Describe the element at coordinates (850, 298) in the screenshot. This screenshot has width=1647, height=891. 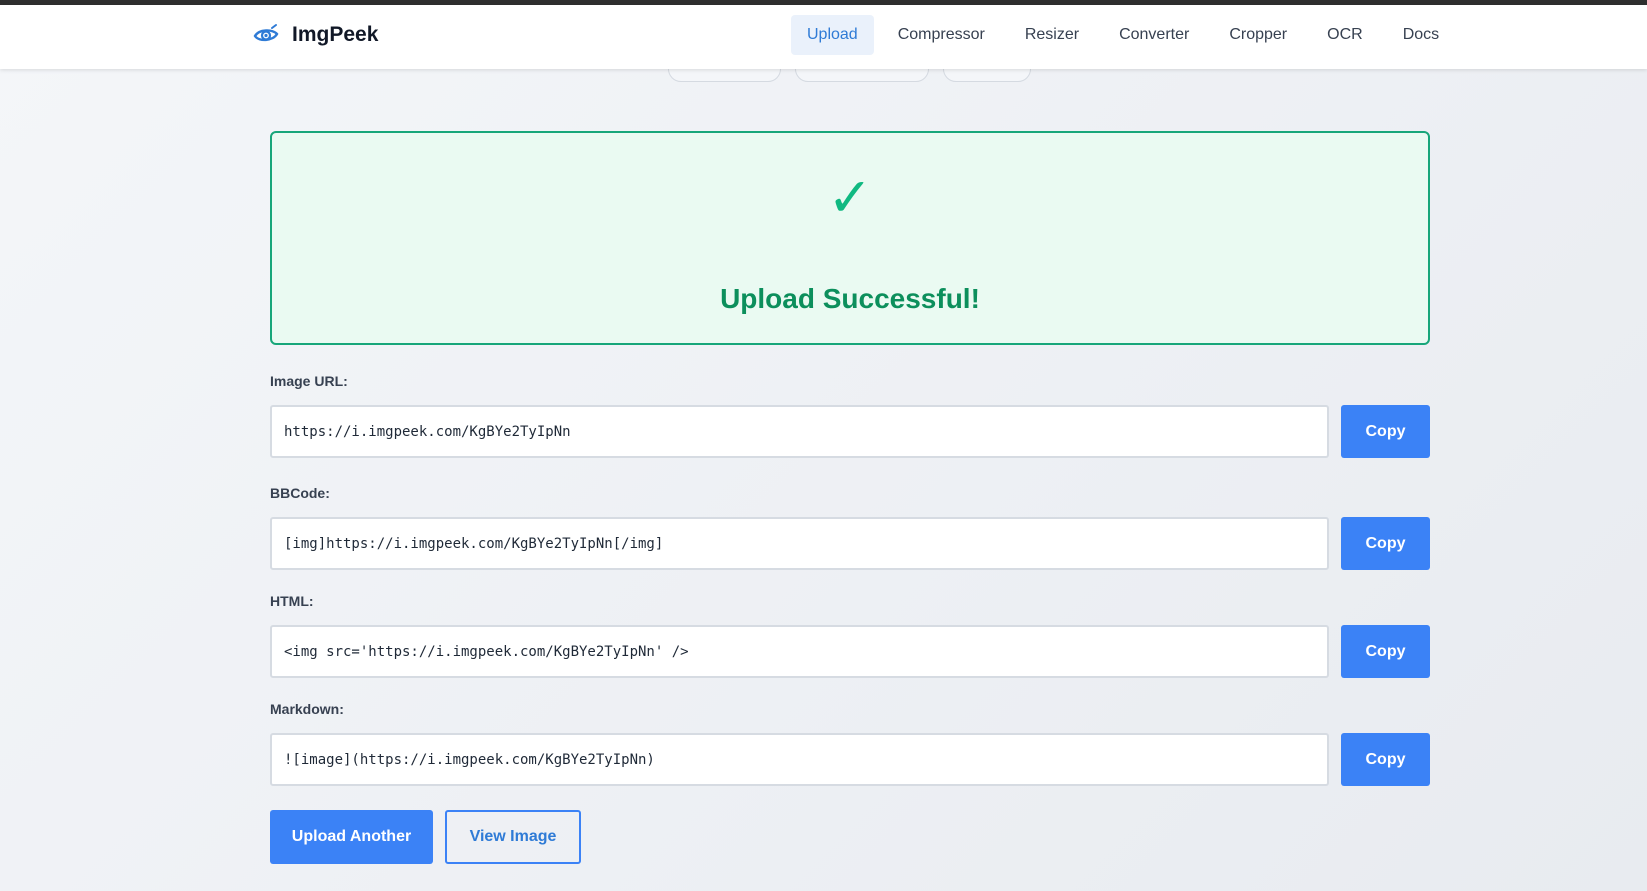
I see `success-title: Upload Successful!` at that location.